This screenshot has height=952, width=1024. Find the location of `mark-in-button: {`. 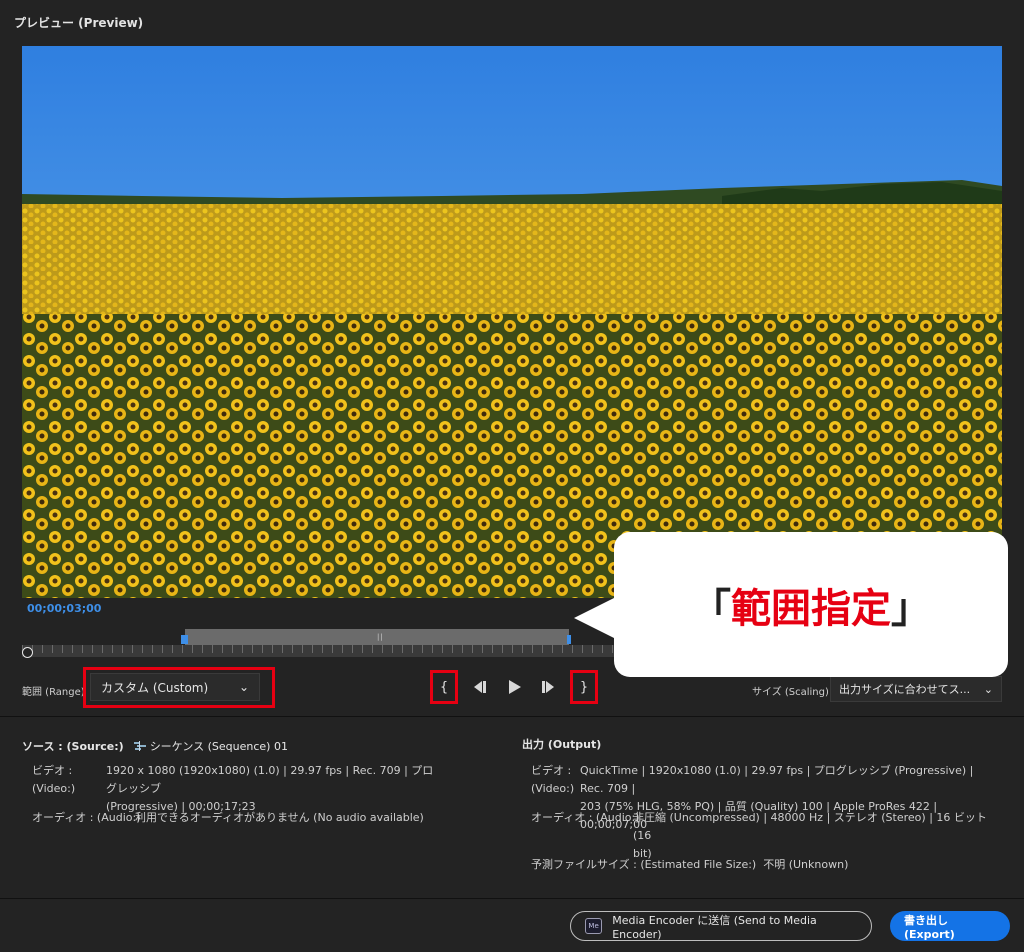

mark-in-button: { is located at coordinates (444, 687).